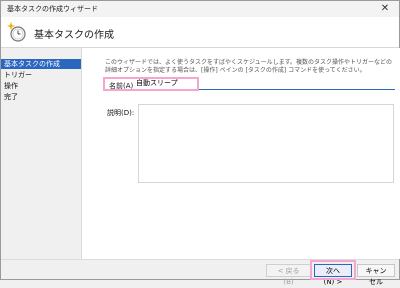 This screenshot has width=400, height=288. What do you see at coordinates (264, 83) in the screenshot?
I see `name-input` at bounding box center [264, 83].